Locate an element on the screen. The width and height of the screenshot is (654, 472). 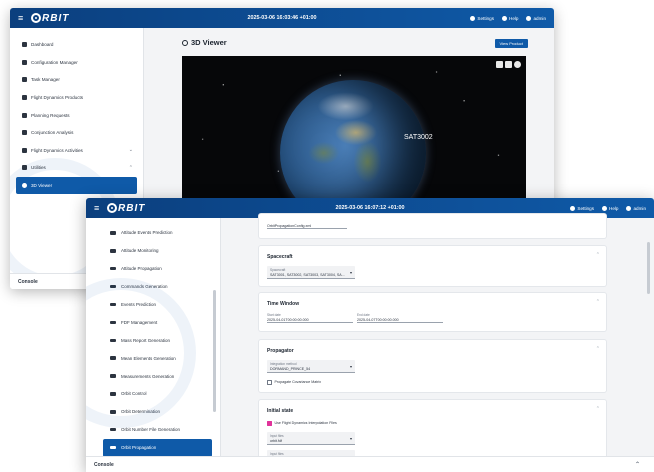
sidebar-item-label: 3D Viewer is located at coordinates (42, 186).